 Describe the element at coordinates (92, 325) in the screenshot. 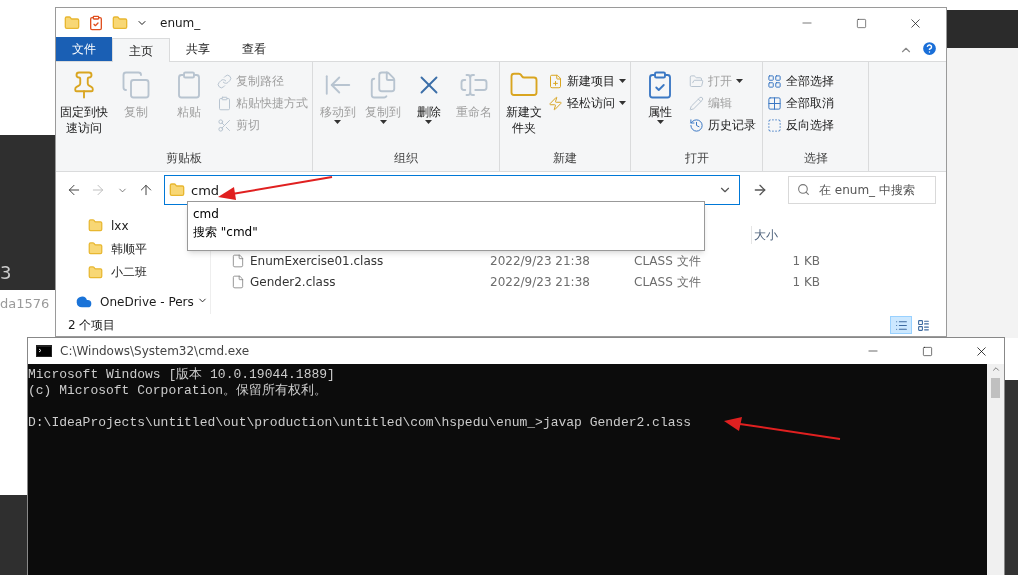

I see `status-text: 2 个项目` at that location.